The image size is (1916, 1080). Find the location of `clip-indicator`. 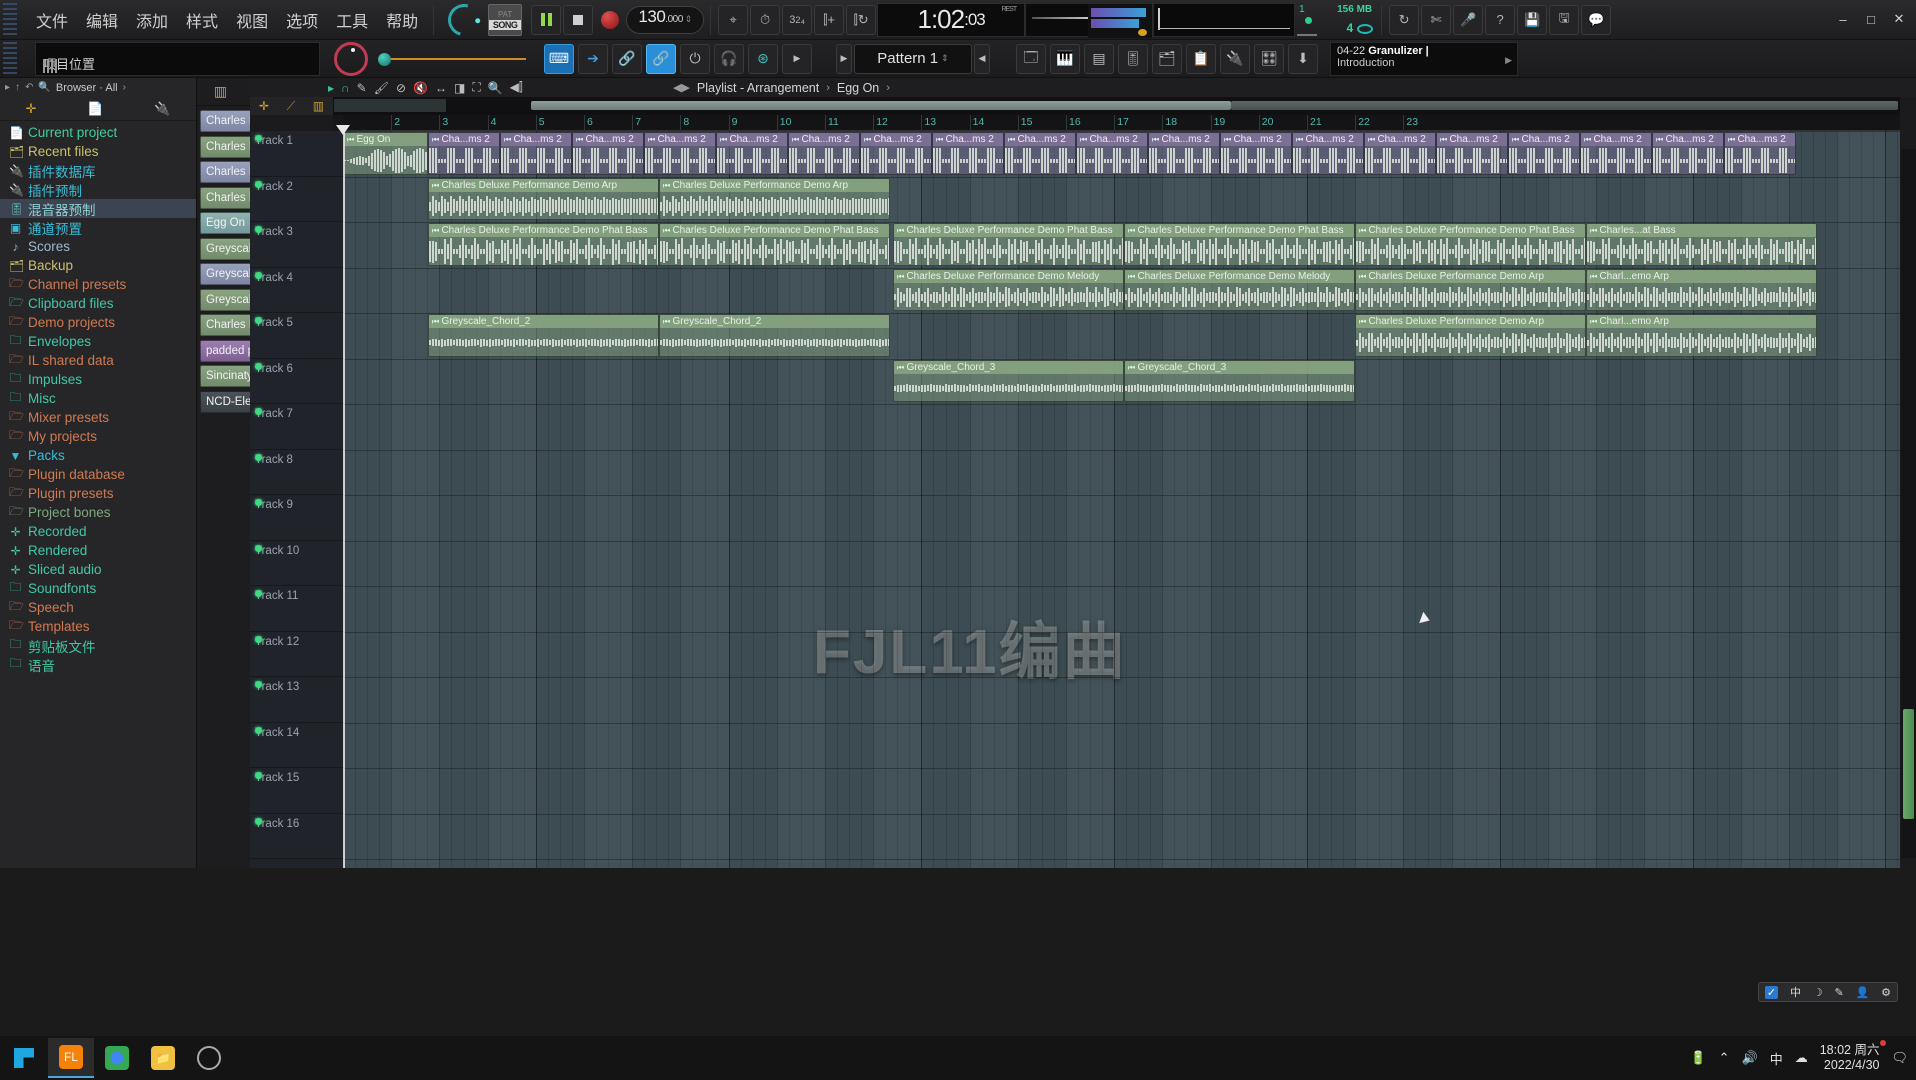

clip-indicator is located at coordinates (1143, 32).